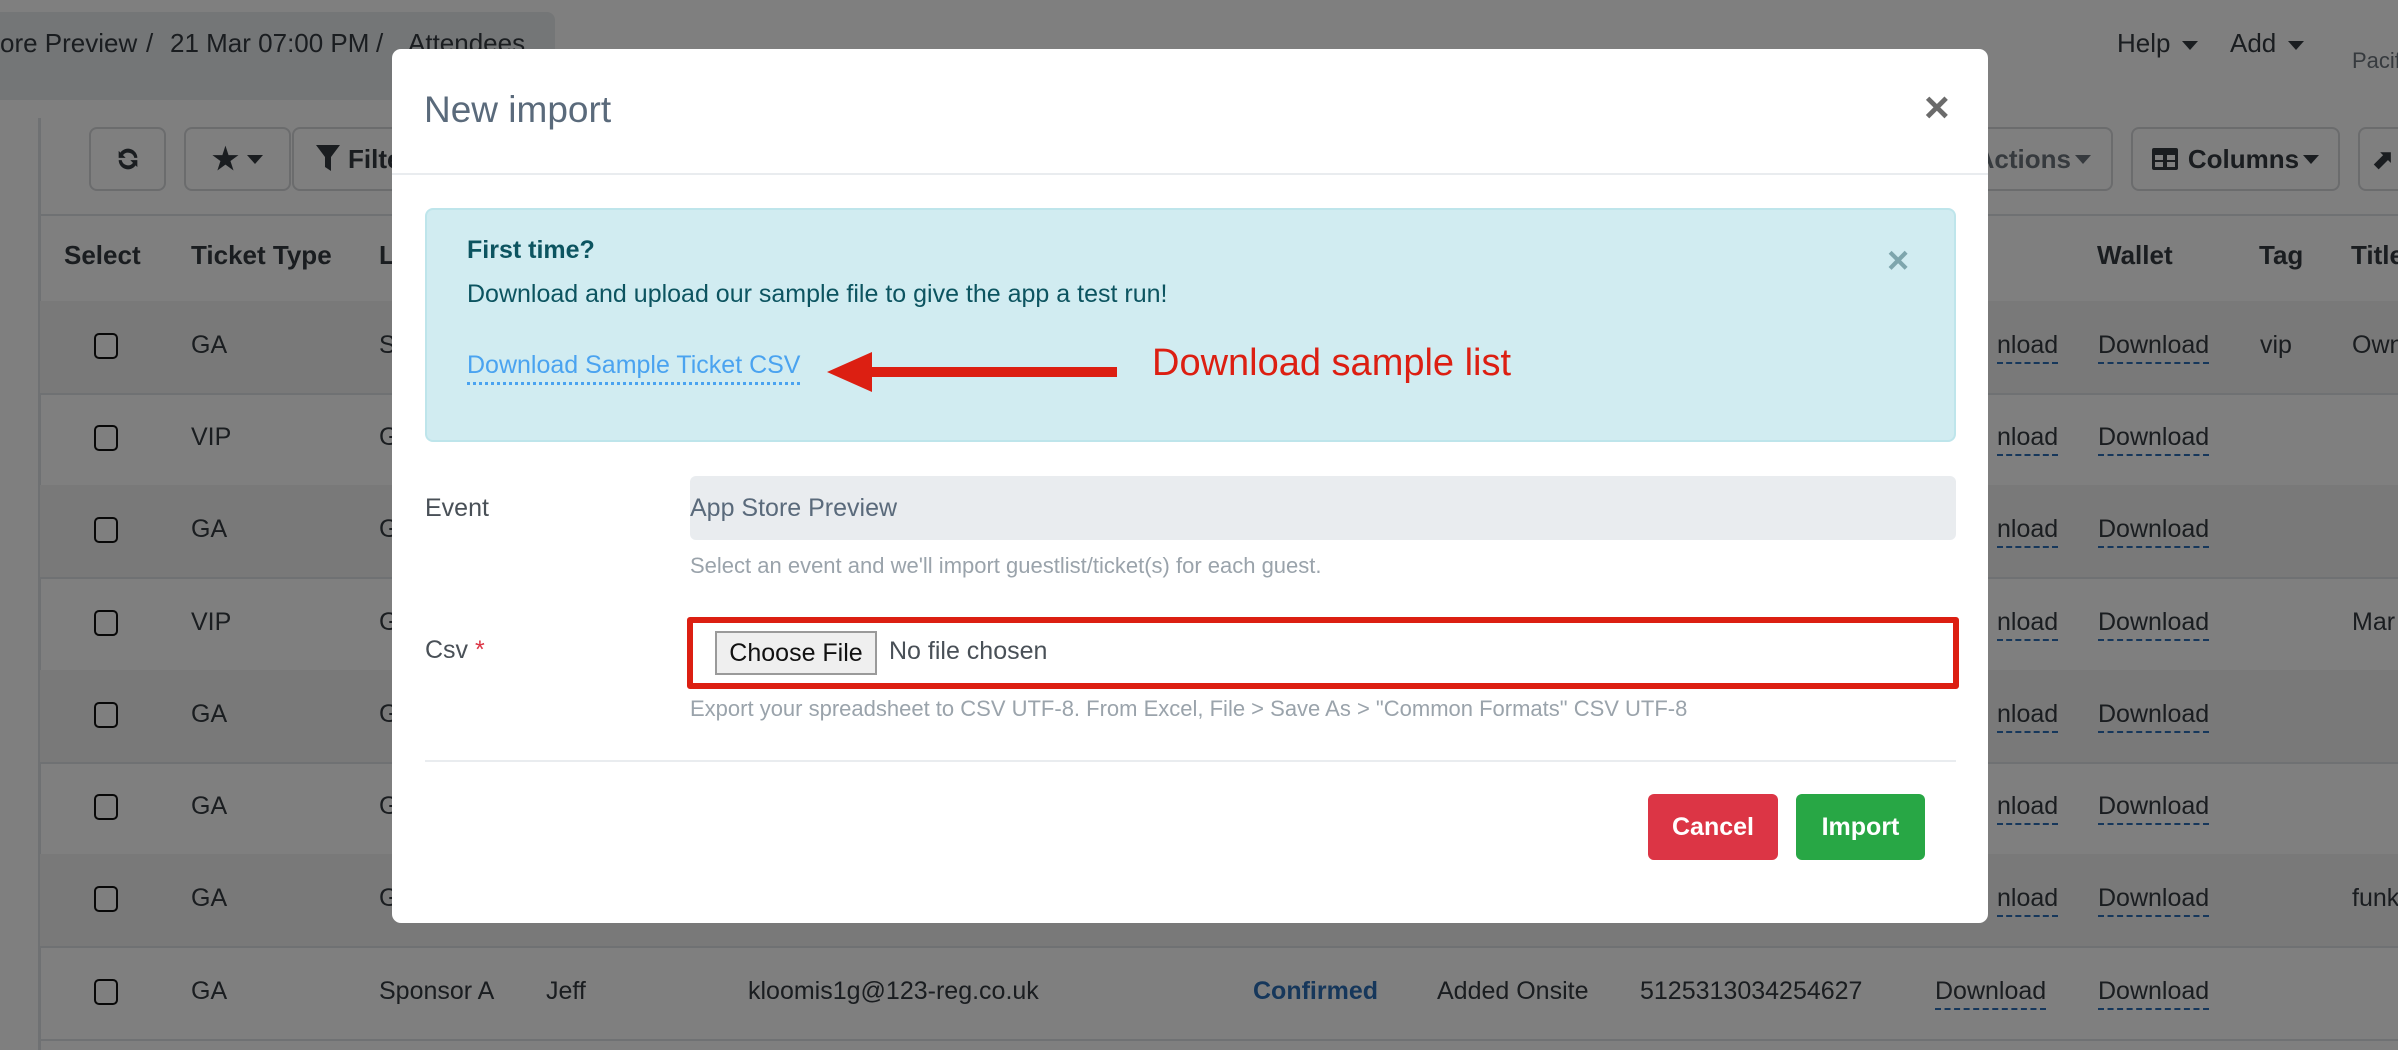  What do you see at coordinates (972, 372) in the screenshot?
I see `annotation-arrow-icon` at bounding box center [972, 372].